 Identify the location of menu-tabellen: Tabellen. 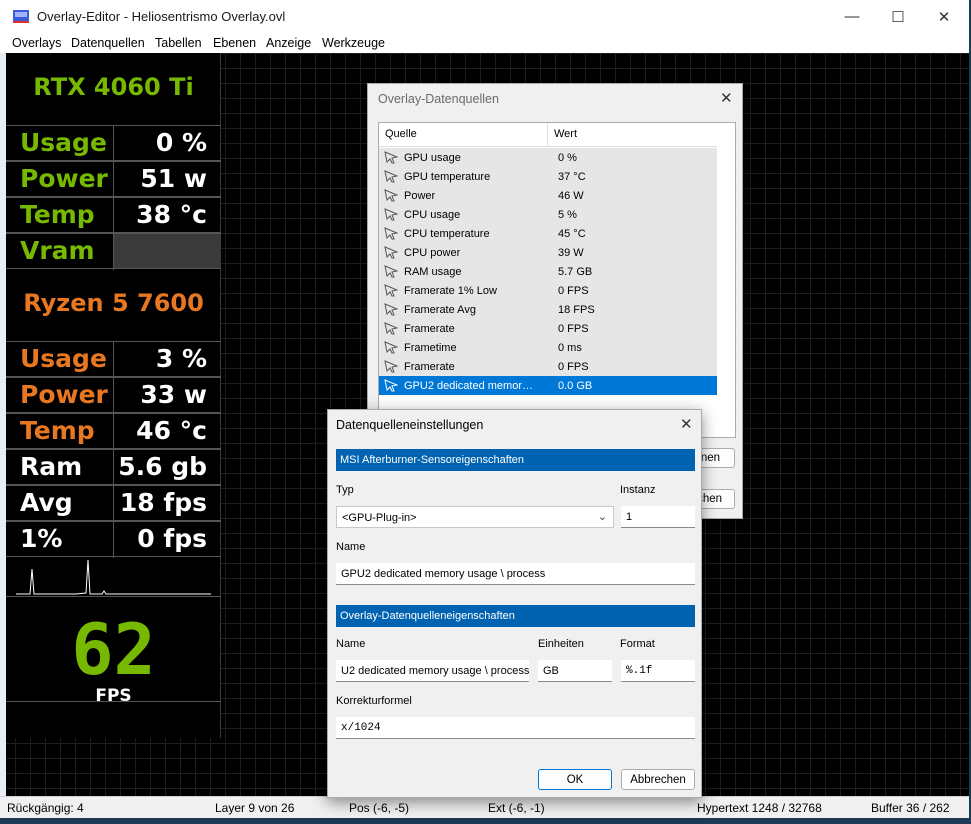
(178, 43).